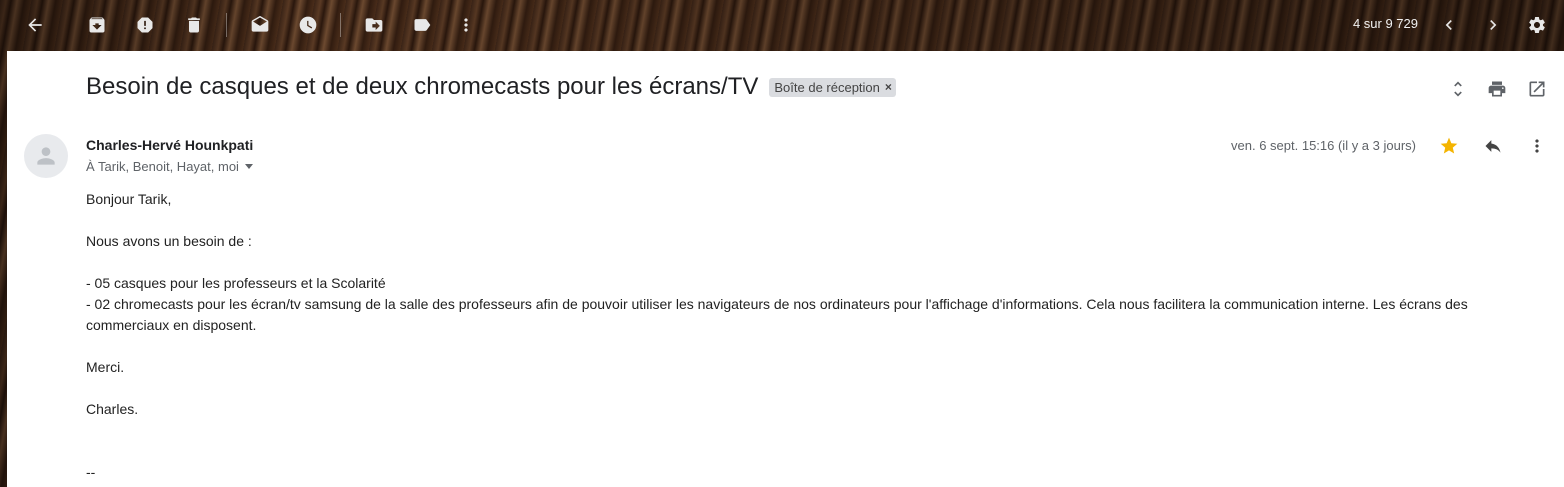 The width and height of the screenshot is (1564, 487). I want to click on delete-icon, so click(194, 25).